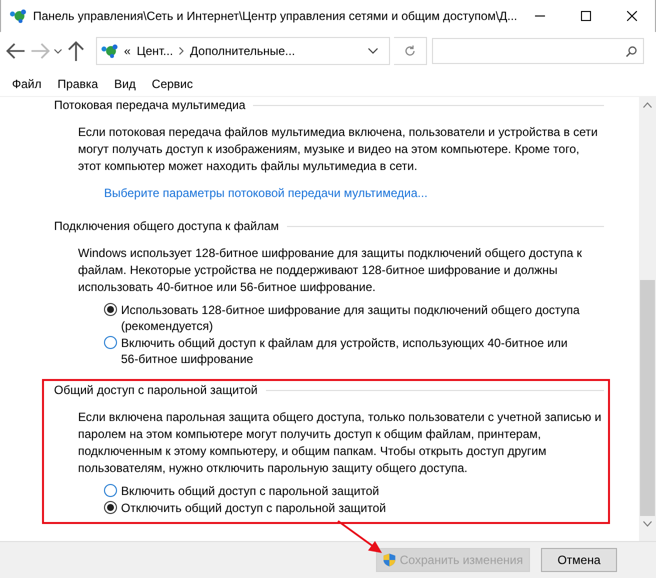 The height and width of the screenshot is (578, 656). I want to click on shield-icon, so click(389, 560).